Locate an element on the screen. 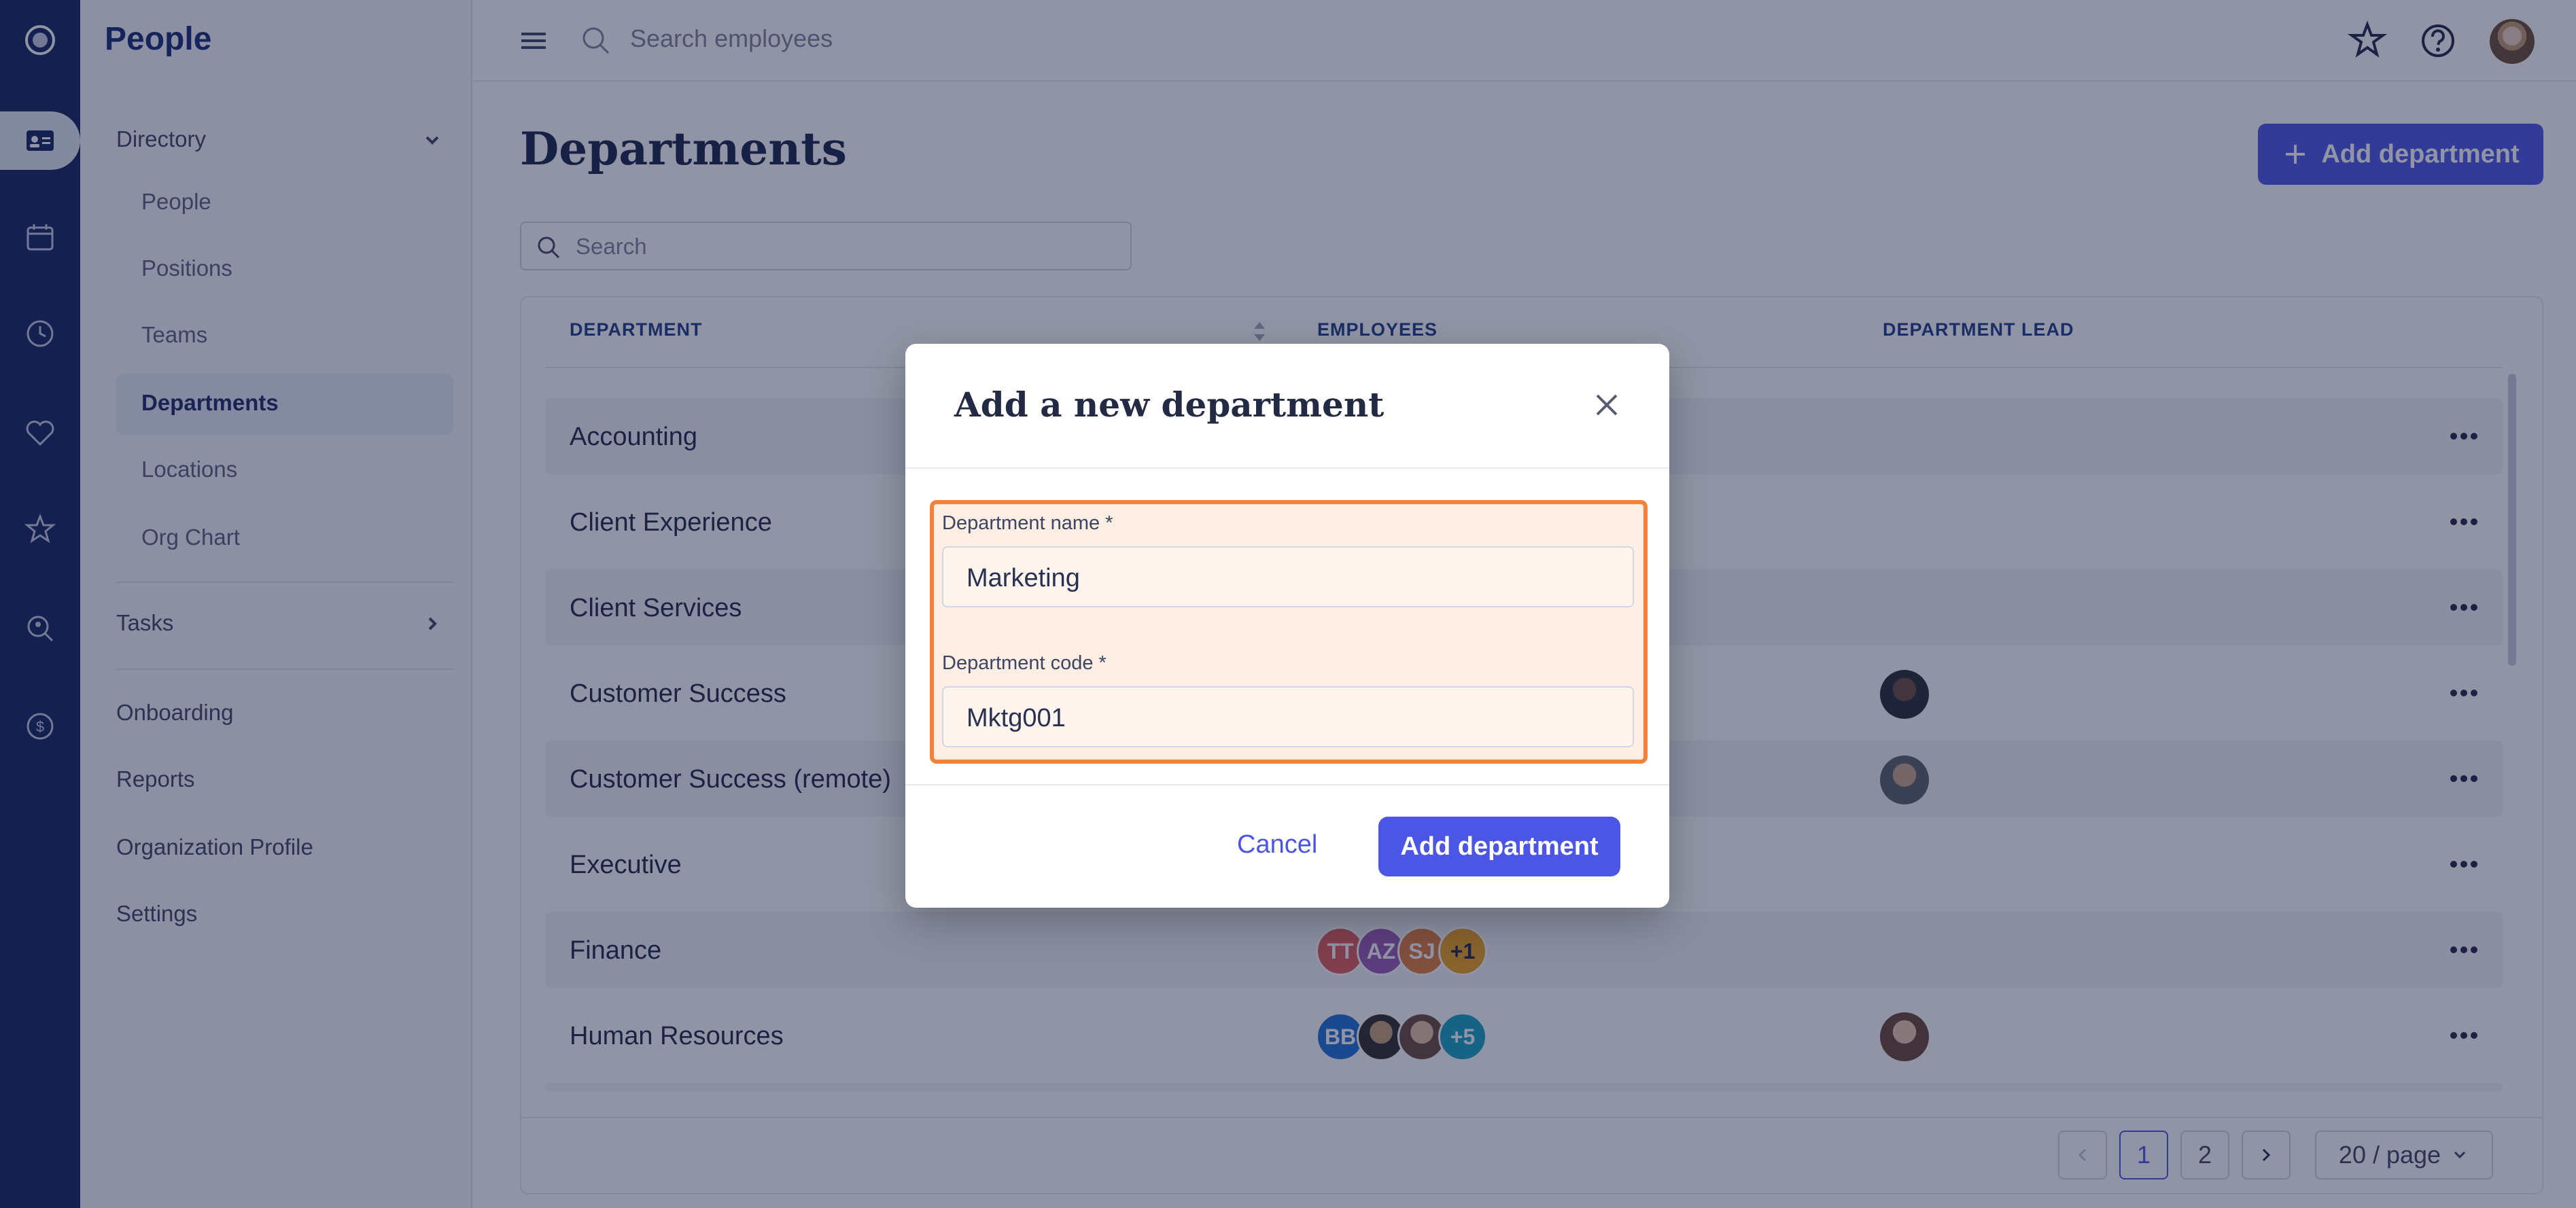 The height and width of the screenshot is (1208, 2576). close-icon is located at coordinates (1607, 405).